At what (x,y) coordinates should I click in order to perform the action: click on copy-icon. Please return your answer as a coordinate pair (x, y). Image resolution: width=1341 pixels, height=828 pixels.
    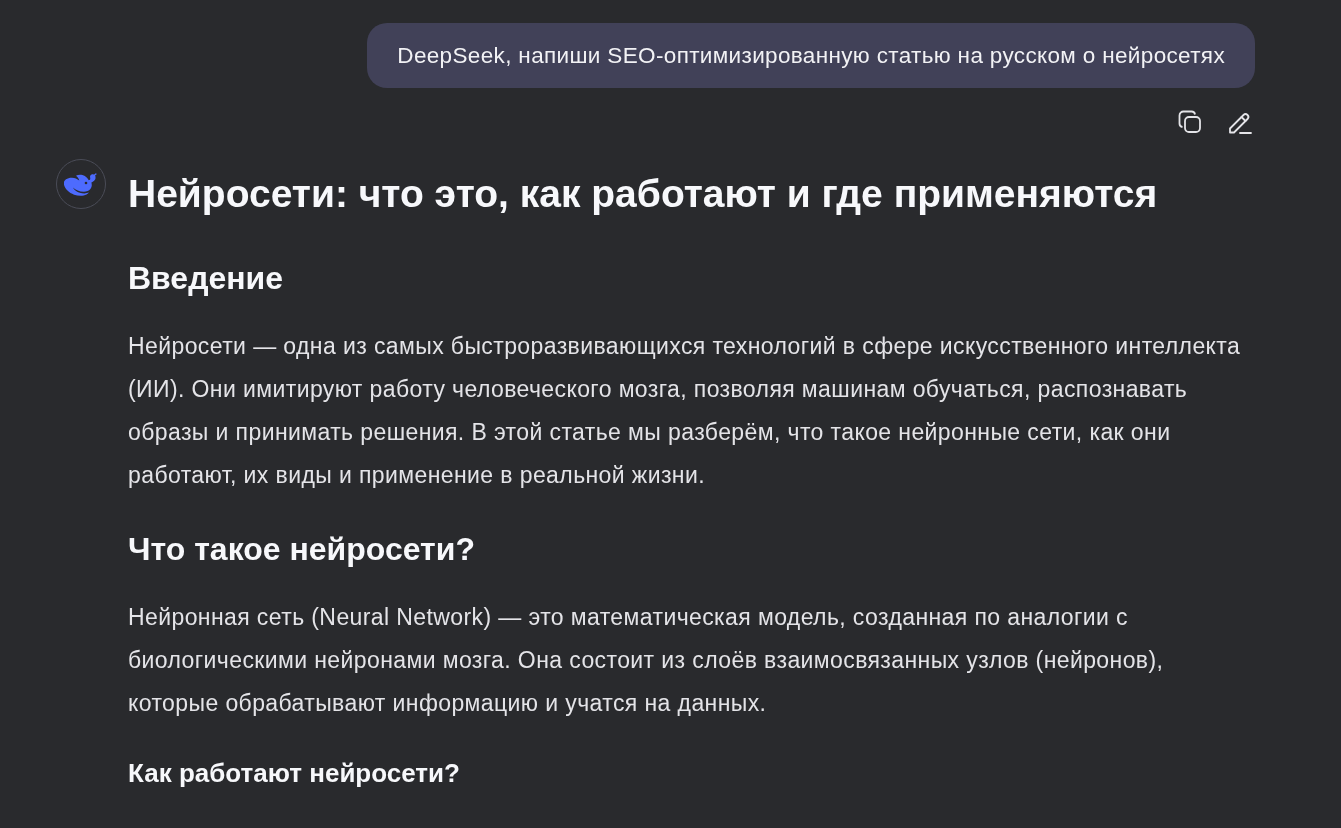
    Looking at the image, I should click on (1190, 122).